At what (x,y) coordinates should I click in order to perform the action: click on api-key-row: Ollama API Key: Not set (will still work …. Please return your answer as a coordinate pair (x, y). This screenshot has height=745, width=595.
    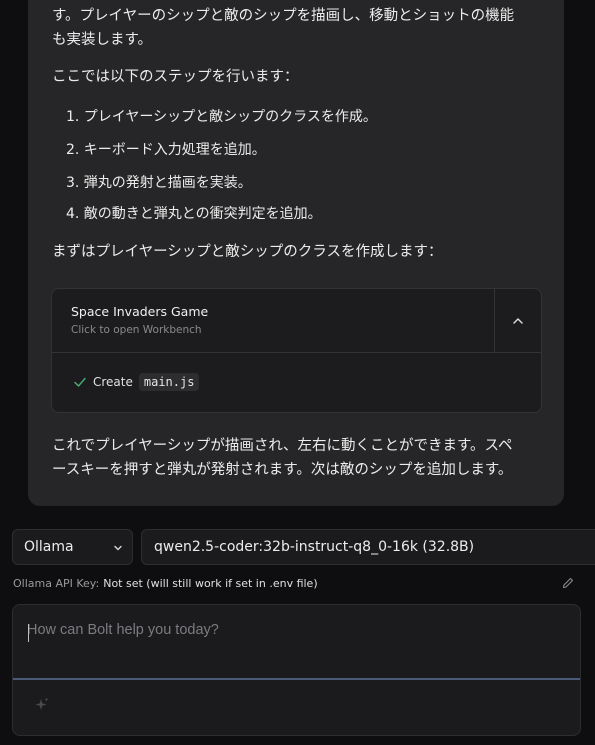
    Looking at the image, I should click on (165, 583).